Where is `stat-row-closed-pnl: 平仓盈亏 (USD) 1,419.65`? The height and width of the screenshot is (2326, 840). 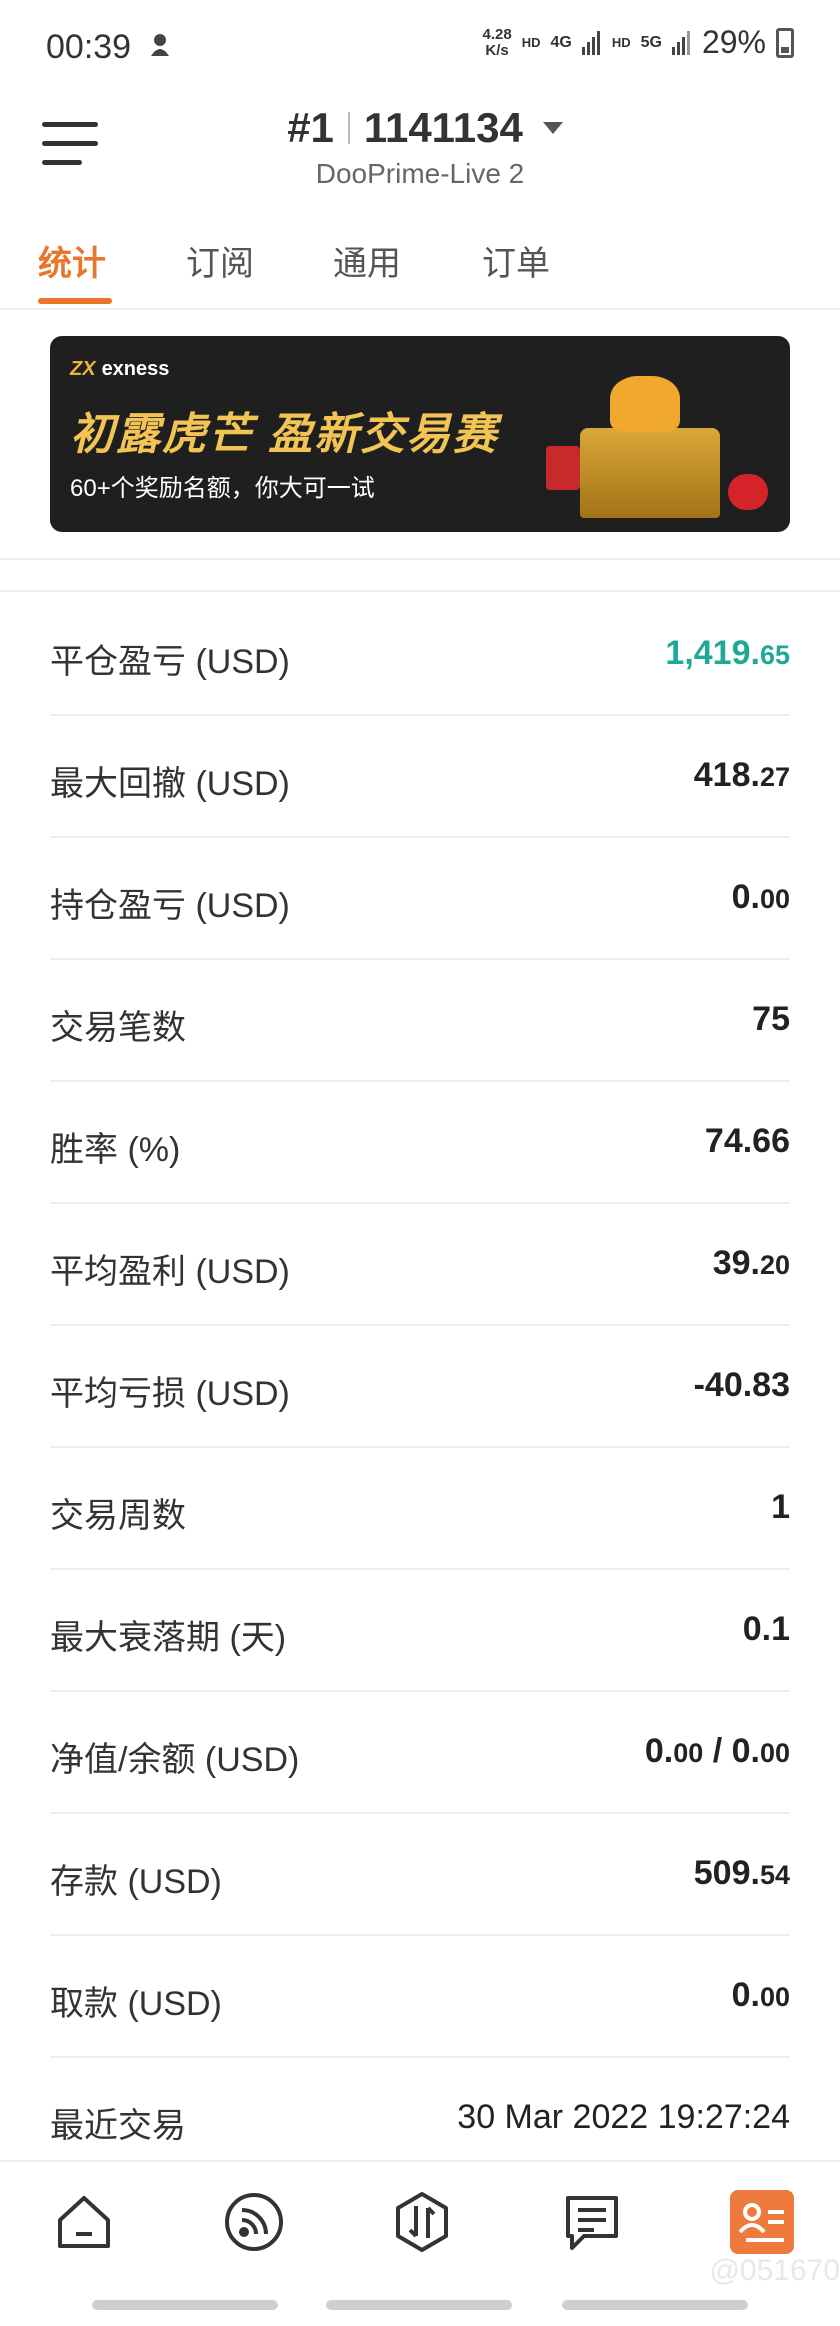 stat-row-closed-pnl: 平仓盈亏 (USD) 1,419.65 is located at coordinates (420, 655).